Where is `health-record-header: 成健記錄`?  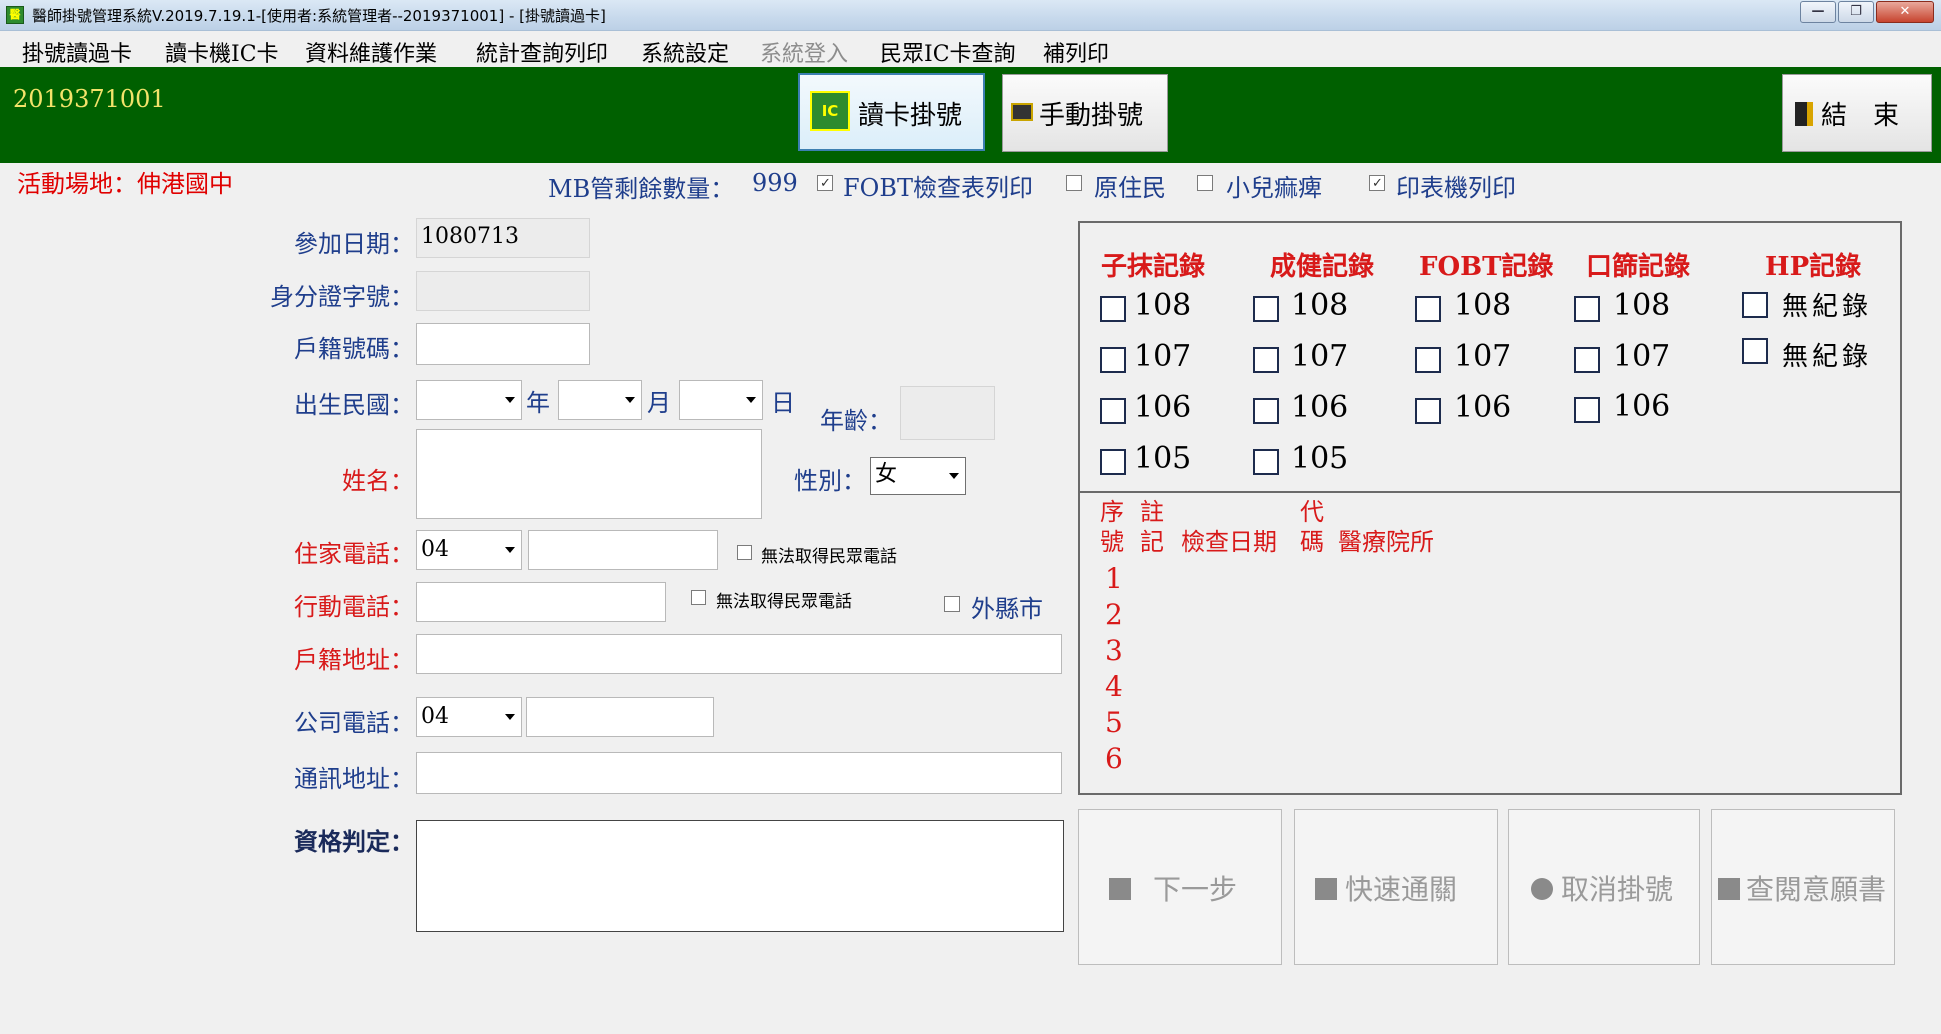
health-record-header: 成健記錄 is located at coordinates (1322, 267).